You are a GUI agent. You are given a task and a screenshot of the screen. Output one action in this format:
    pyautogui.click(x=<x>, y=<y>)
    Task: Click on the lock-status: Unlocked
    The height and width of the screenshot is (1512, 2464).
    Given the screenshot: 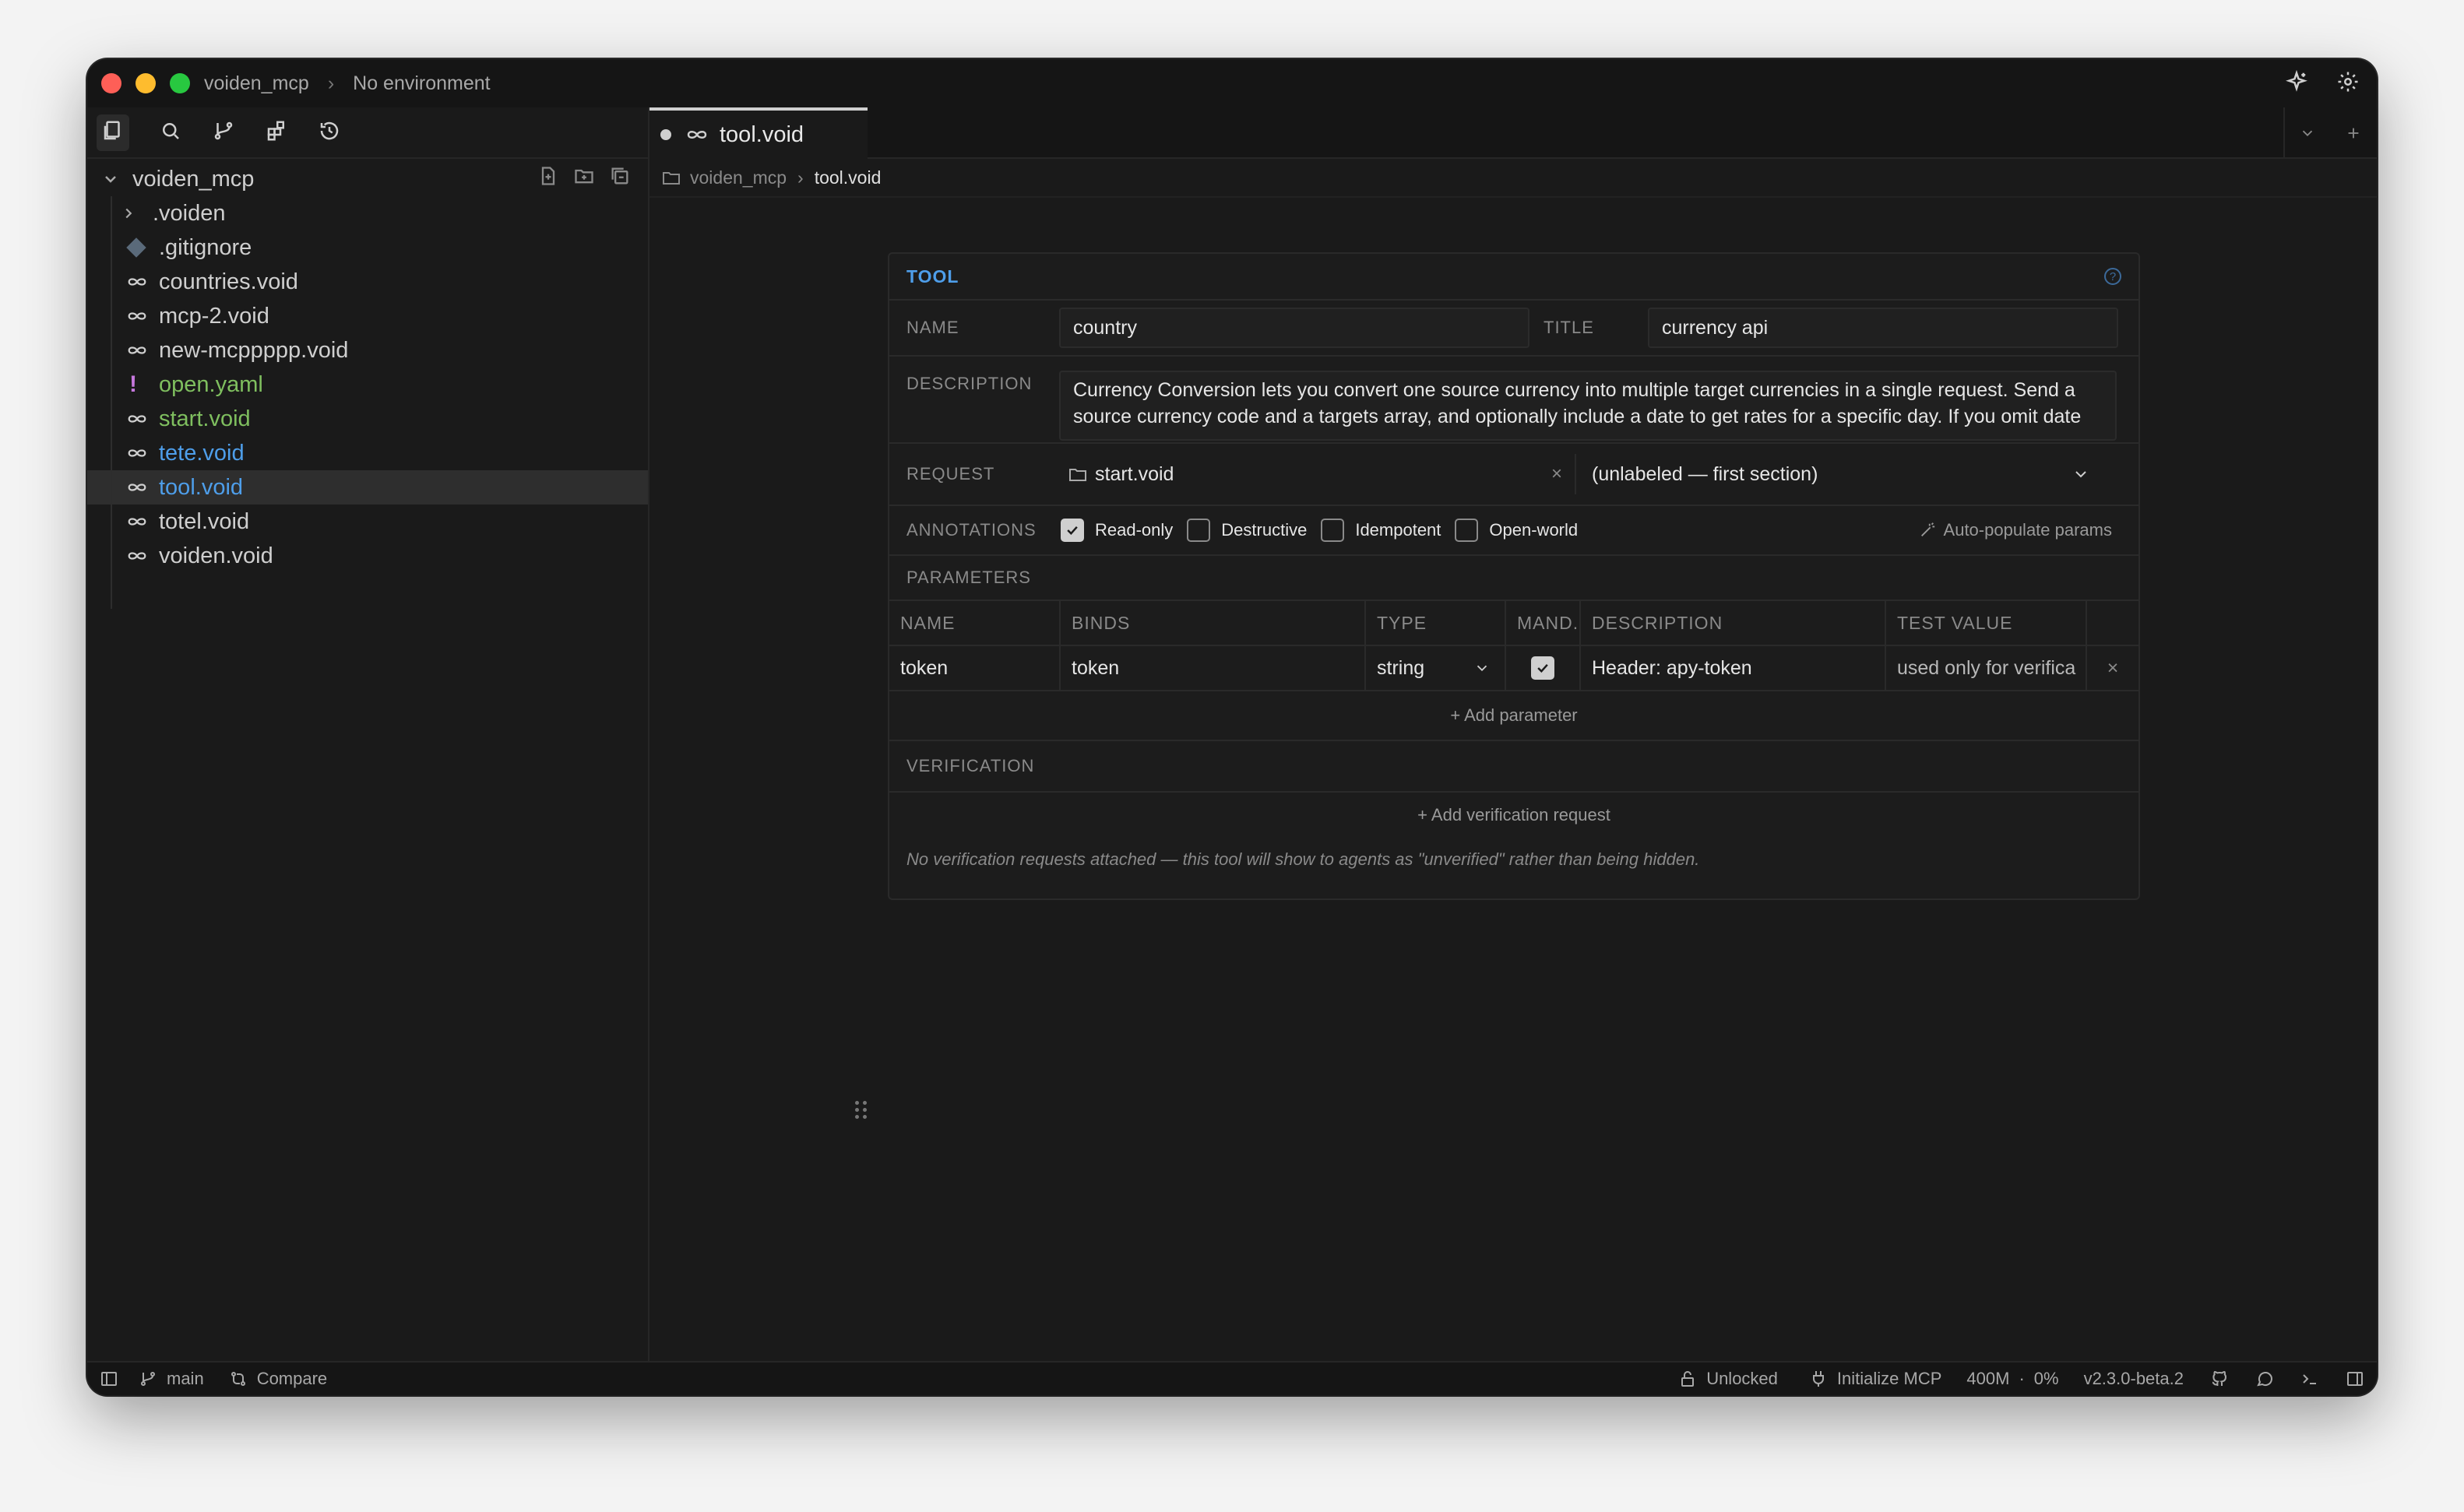 What is the action you would take?
    pyautogui.click(x=1728, y=1379)
    